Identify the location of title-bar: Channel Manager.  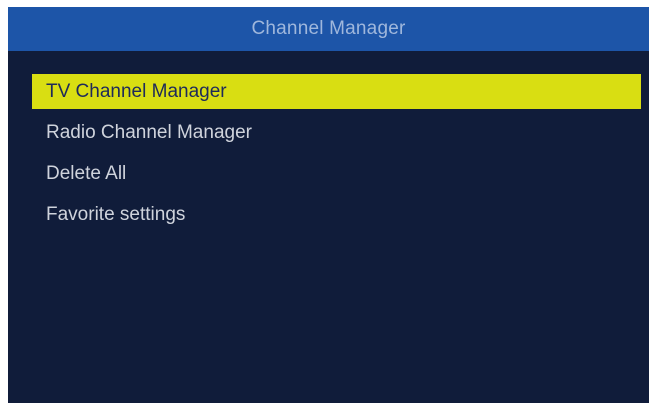
(328, 29).